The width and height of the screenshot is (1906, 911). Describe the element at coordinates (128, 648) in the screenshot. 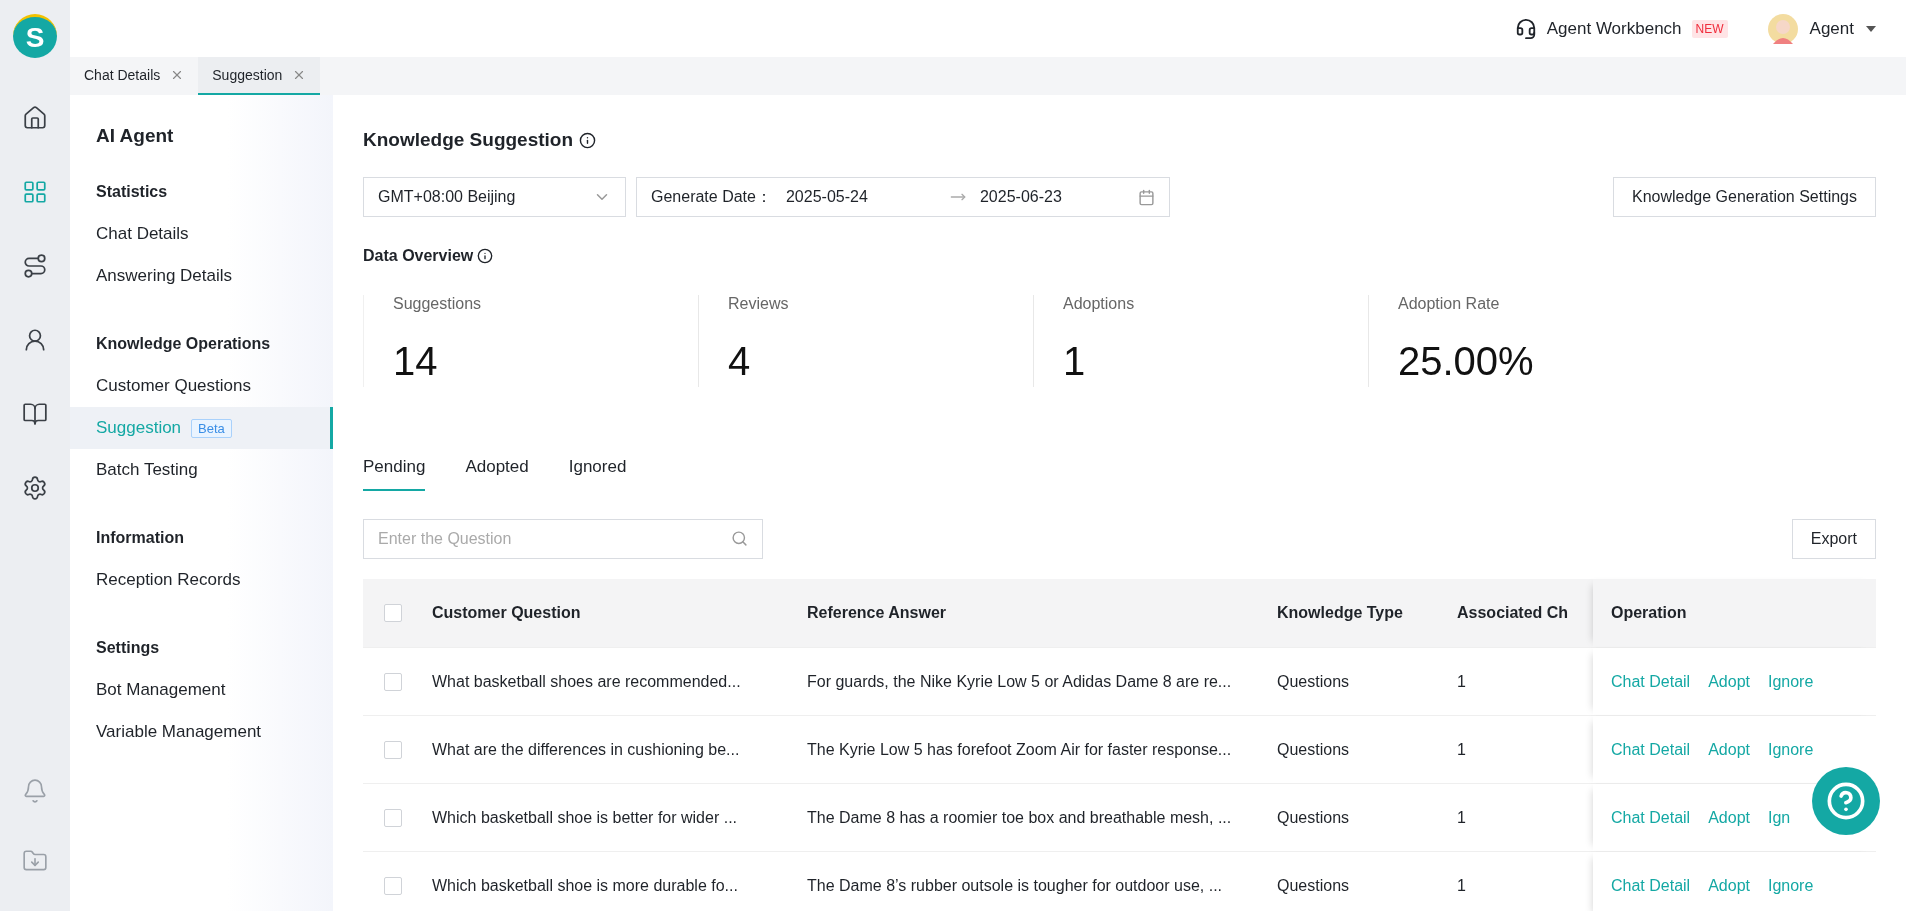

I see `nav-heading: Settings` at that location.